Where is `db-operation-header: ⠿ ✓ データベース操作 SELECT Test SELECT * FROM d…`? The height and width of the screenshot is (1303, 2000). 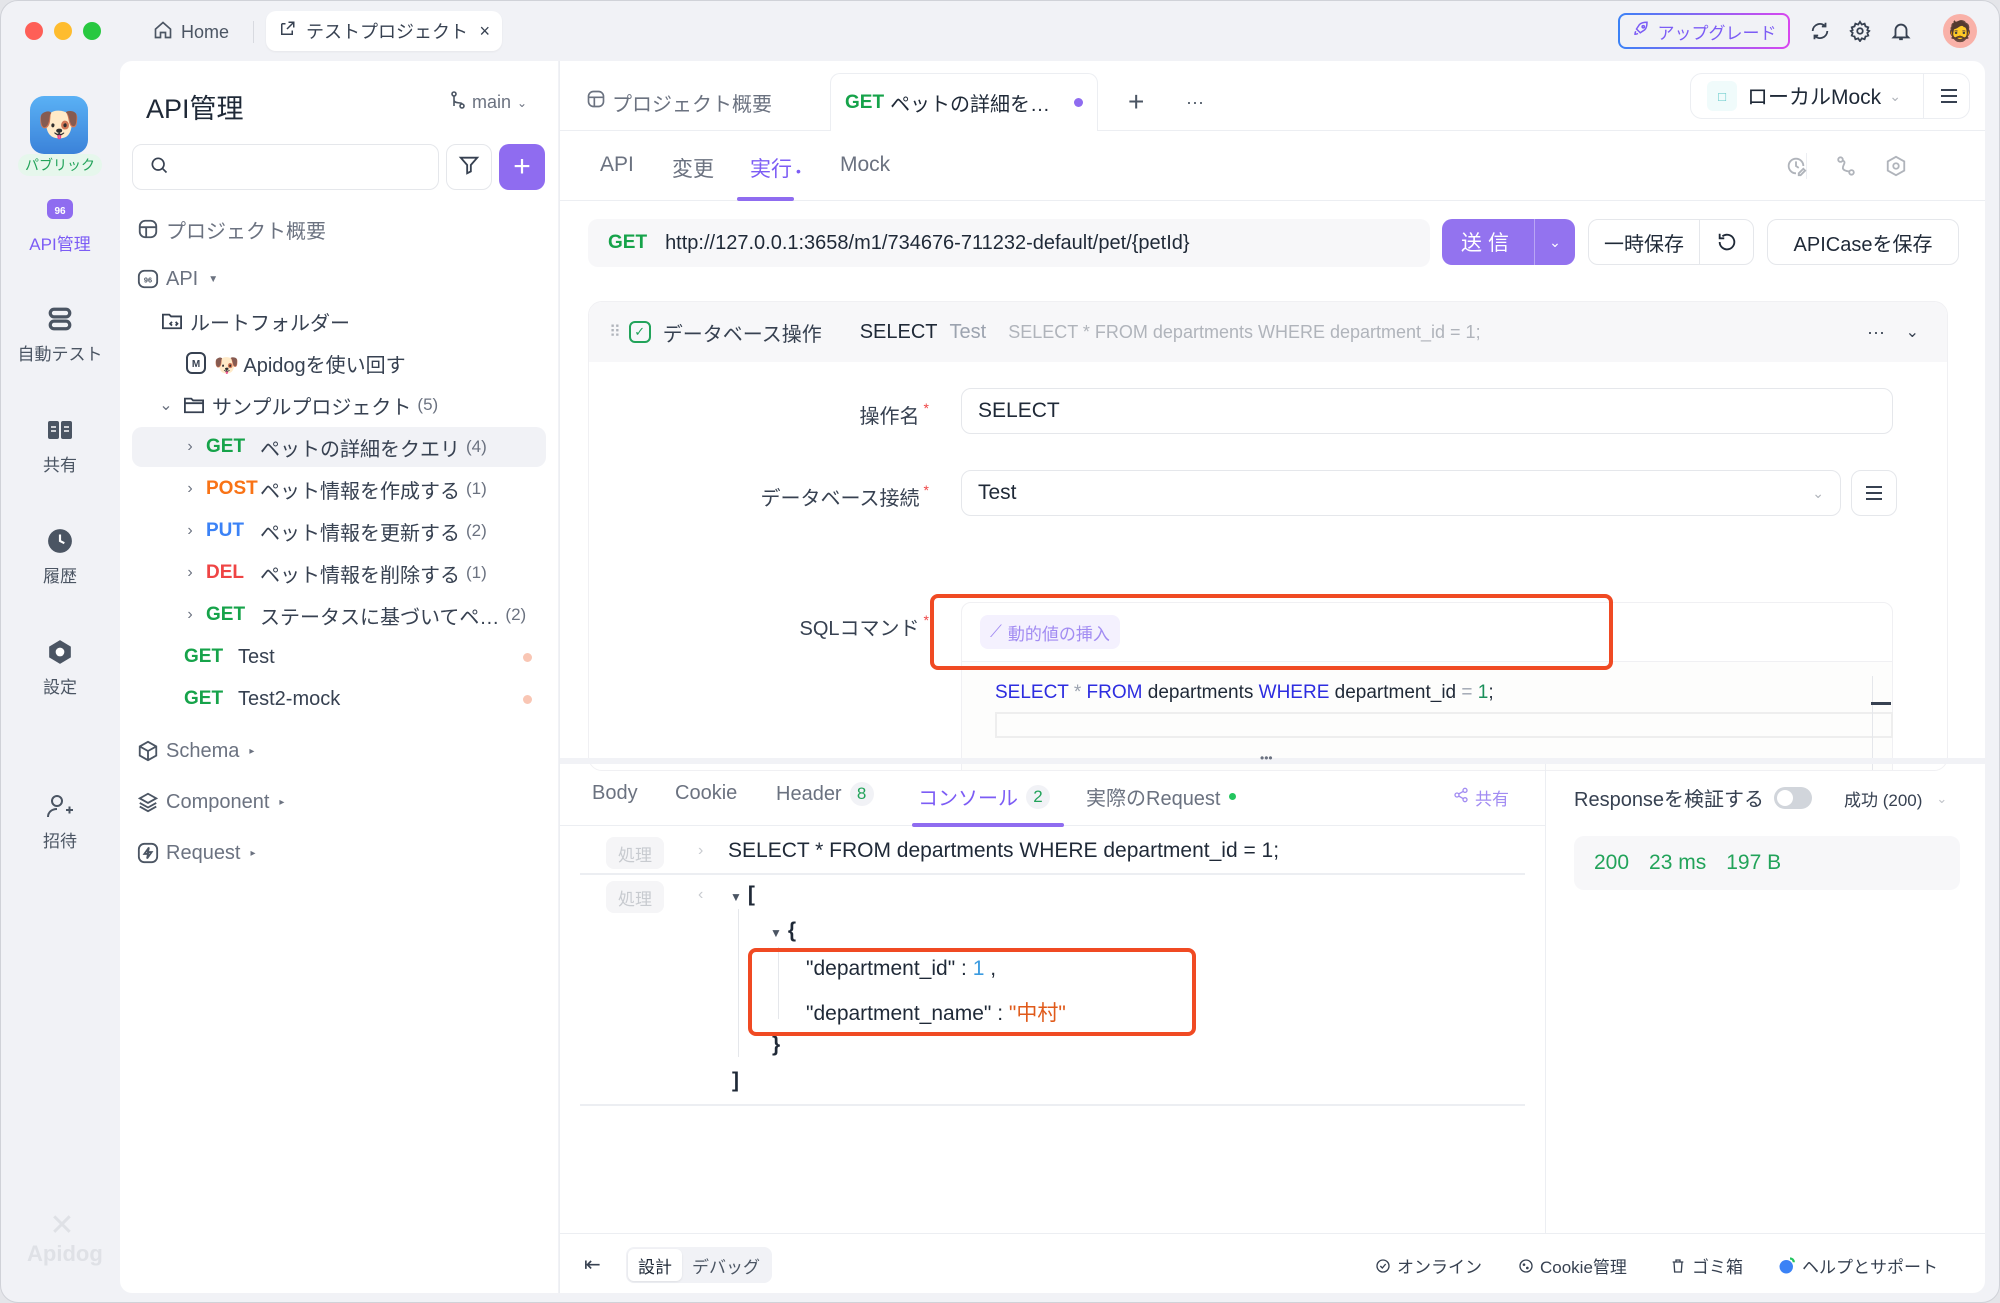
db-operation-header: ⠿ ✓ データベース操作 SELECT Test SELECT * FROM d… is located at coordinates (1268, 332).